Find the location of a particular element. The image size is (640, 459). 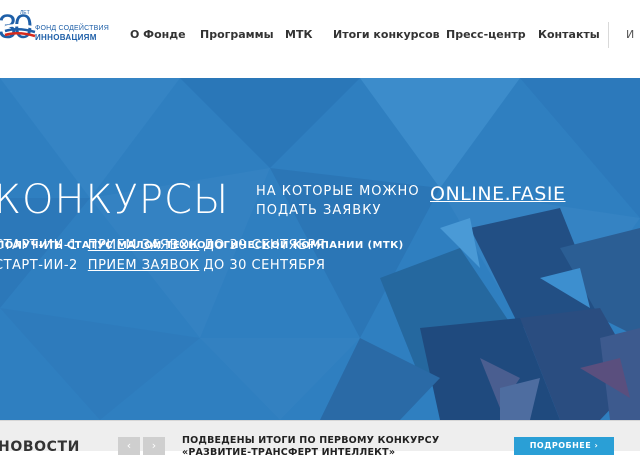

nav-divider is located at coordinates (608, 35).